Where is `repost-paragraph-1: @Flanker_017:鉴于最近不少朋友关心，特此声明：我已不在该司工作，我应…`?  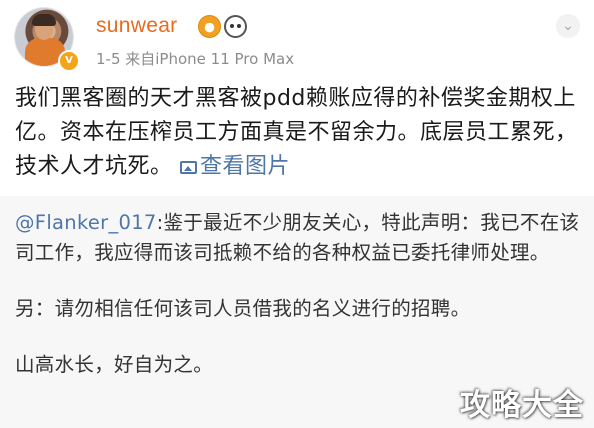 repost-paragraph-1: @Flanker_017:鉴于最近不少朋友关心，特此声明：我已不在该司工作，我应… is located at coordinates (298, 238).